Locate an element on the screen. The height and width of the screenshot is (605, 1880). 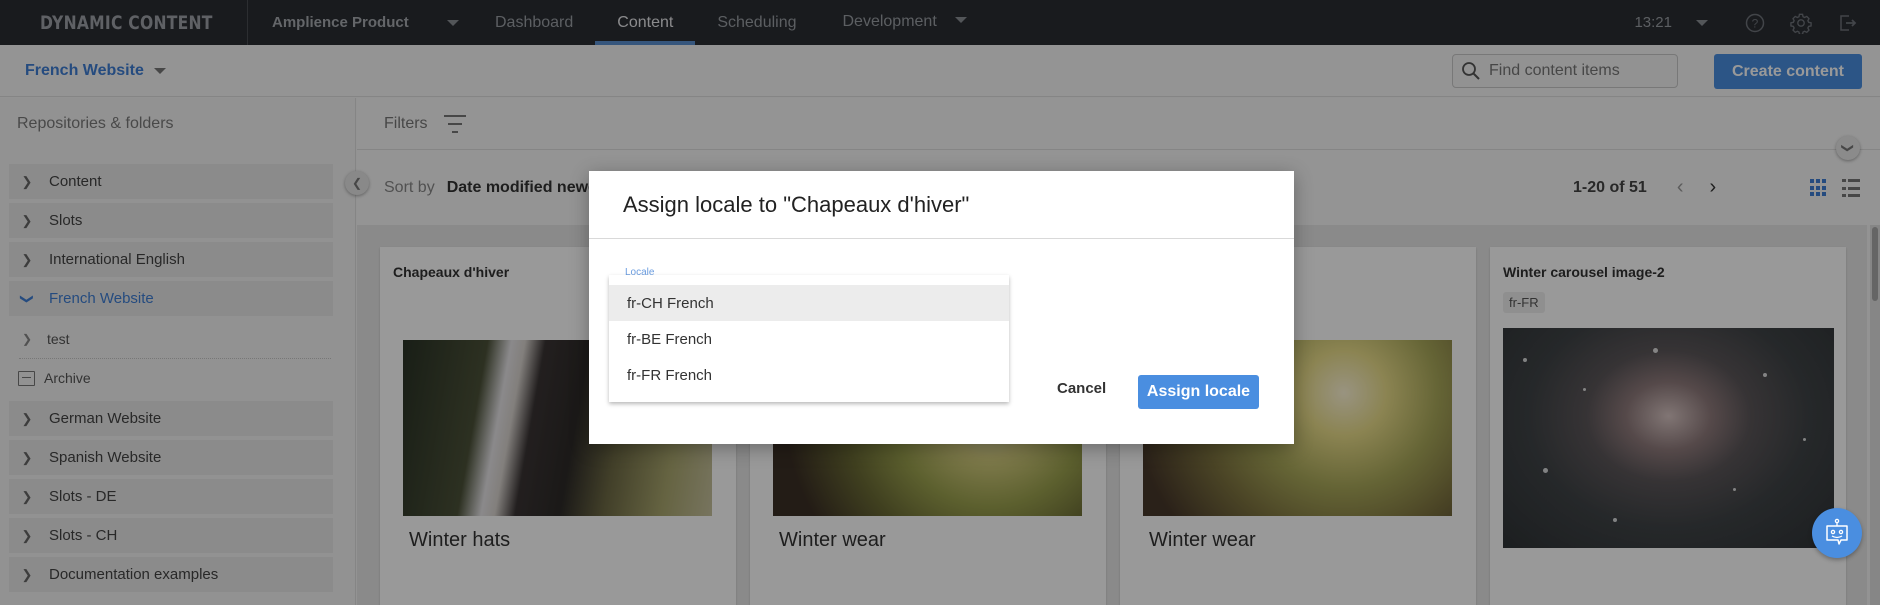
locale-dropdown-menu: fr-CH French fr-BE French fr-FR French is located at coordinates (809, 338).